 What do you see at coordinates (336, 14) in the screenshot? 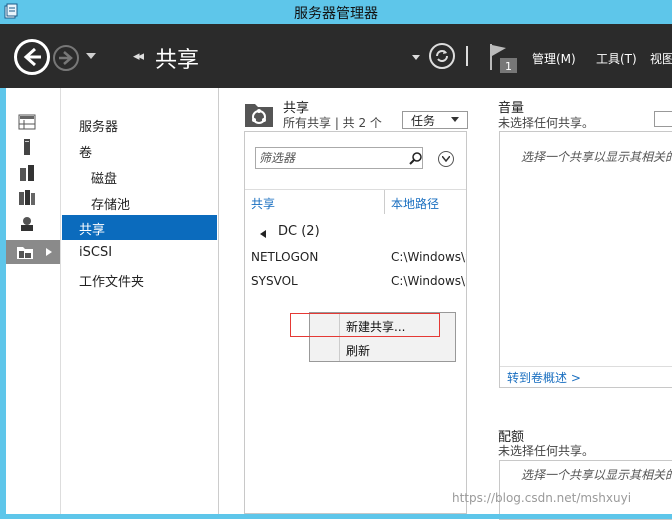
I see `window-title: 服务器管理器` at bounding box center [336, 14].